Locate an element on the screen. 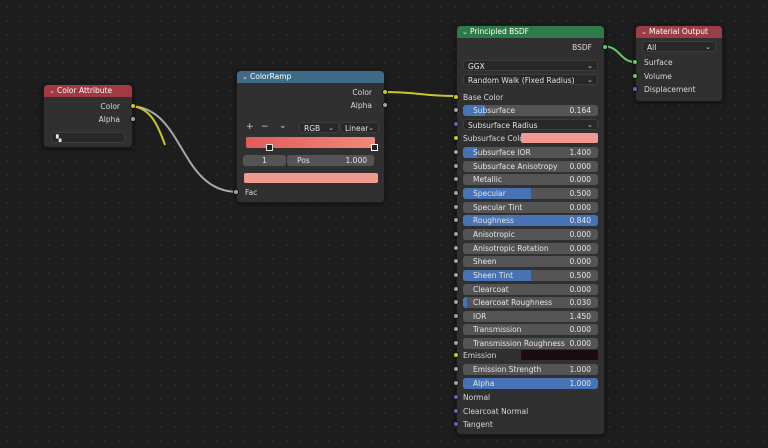 The image size is (768, 448). surface-input-socket is located at coordinates (635, 62).